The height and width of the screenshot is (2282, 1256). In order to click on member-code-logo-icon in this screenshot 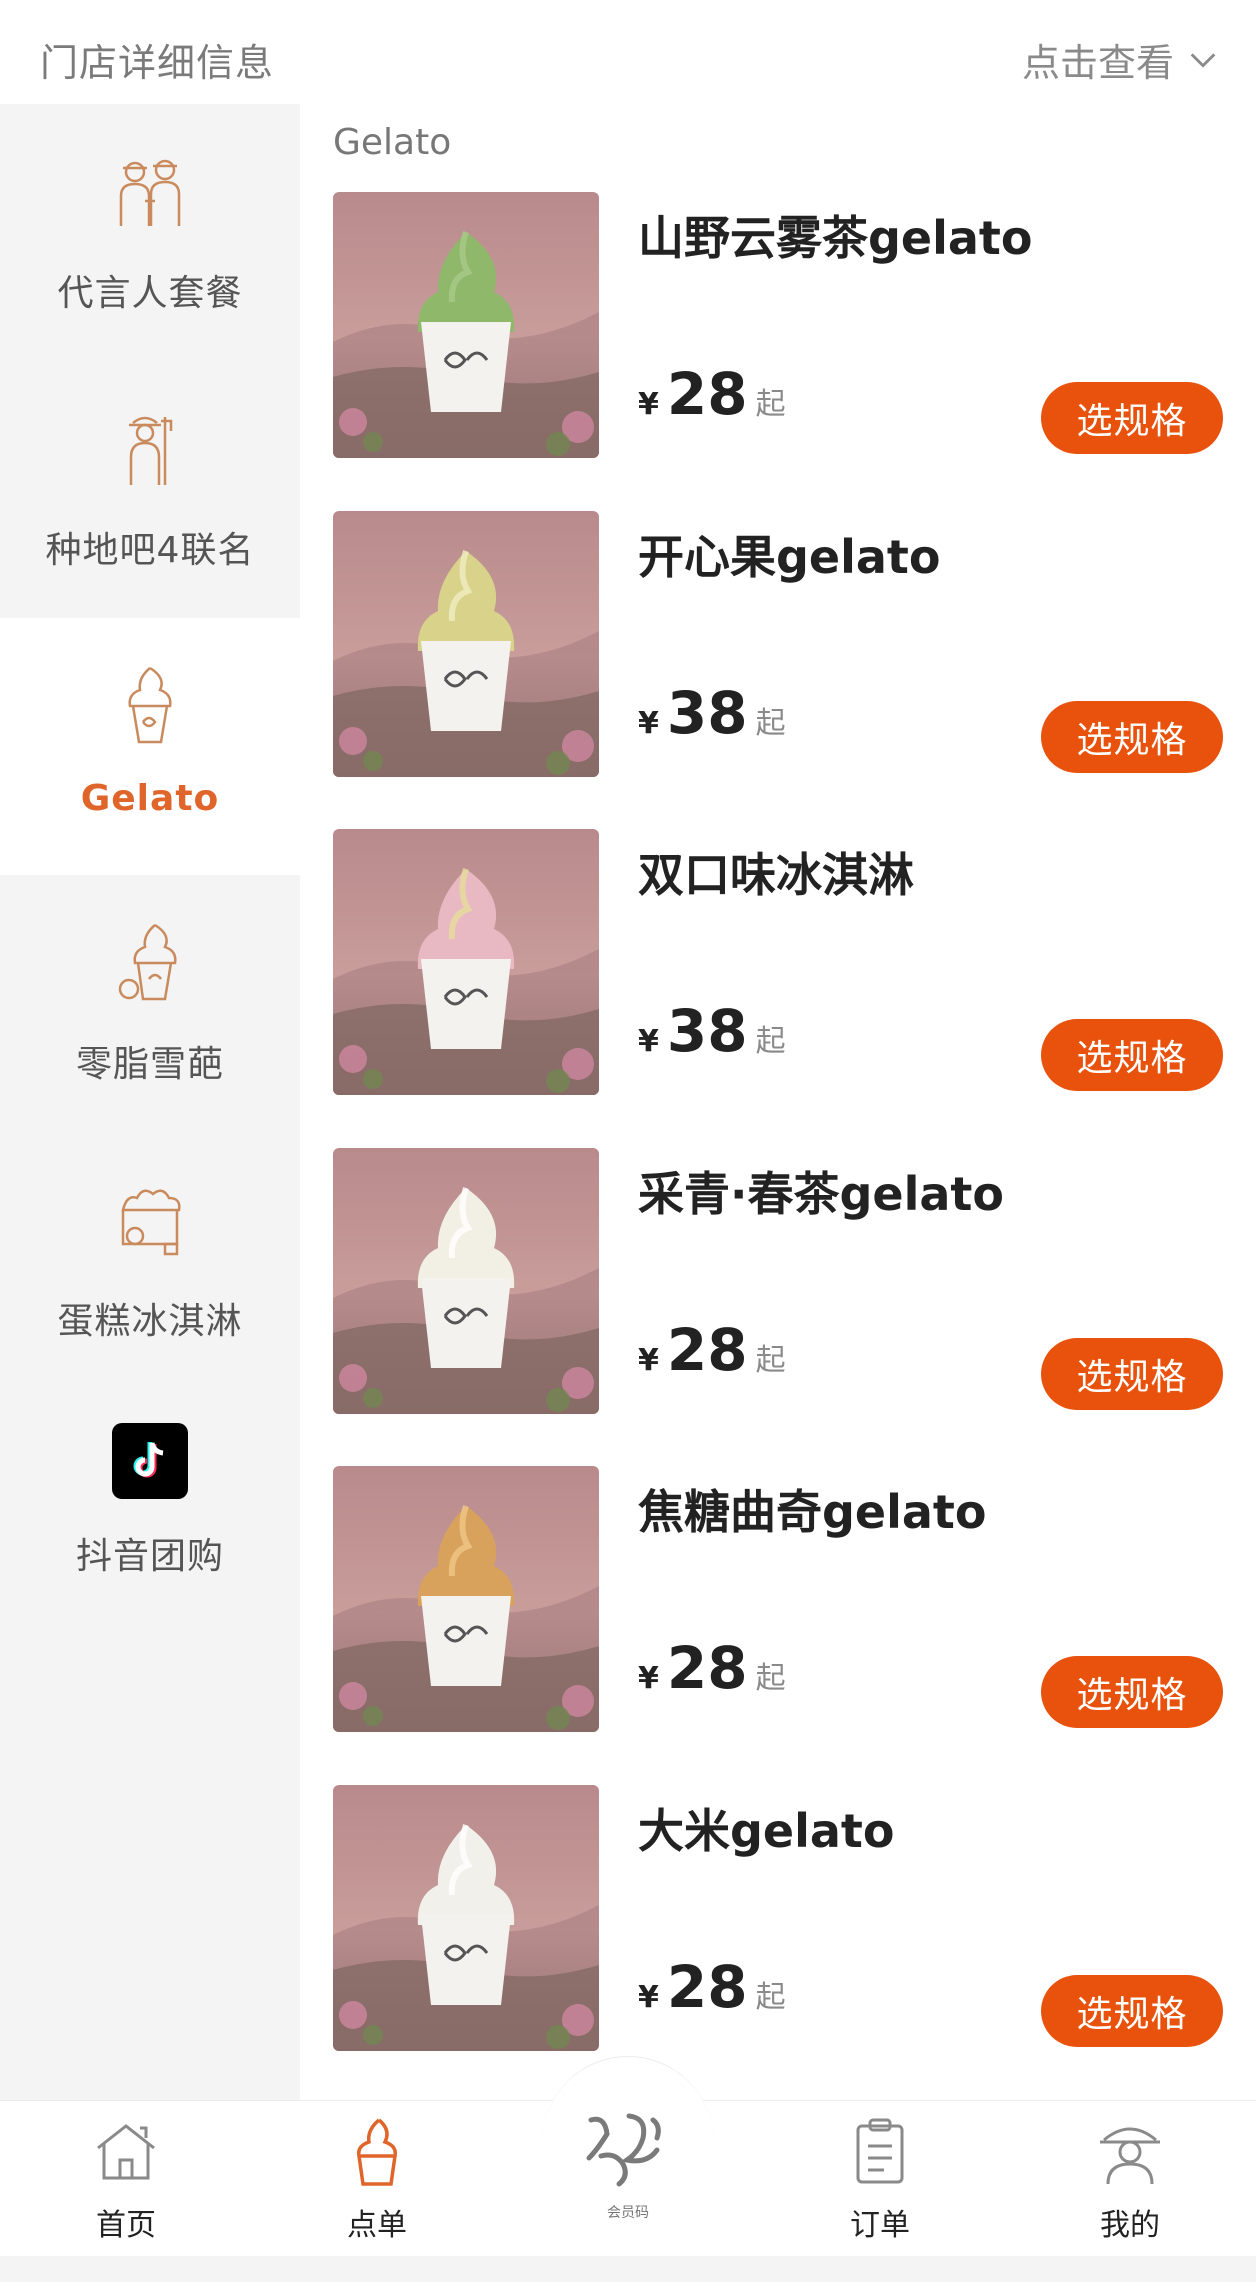, I will do `click(623, 2150)`.